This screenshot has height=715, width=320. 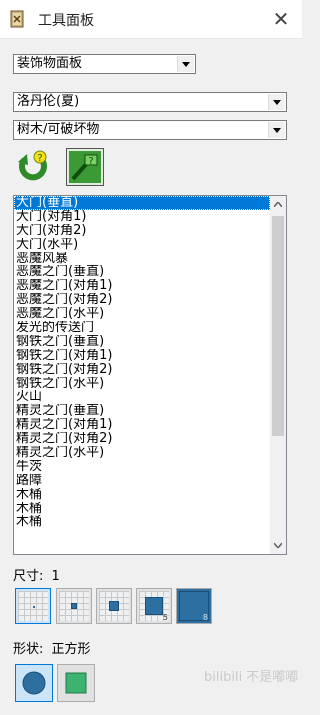 What do you see at coordinates (142, 425) in the screenshot?
I see `list-item: 精灵之门(对角1)` at bounding box center [142, 425].